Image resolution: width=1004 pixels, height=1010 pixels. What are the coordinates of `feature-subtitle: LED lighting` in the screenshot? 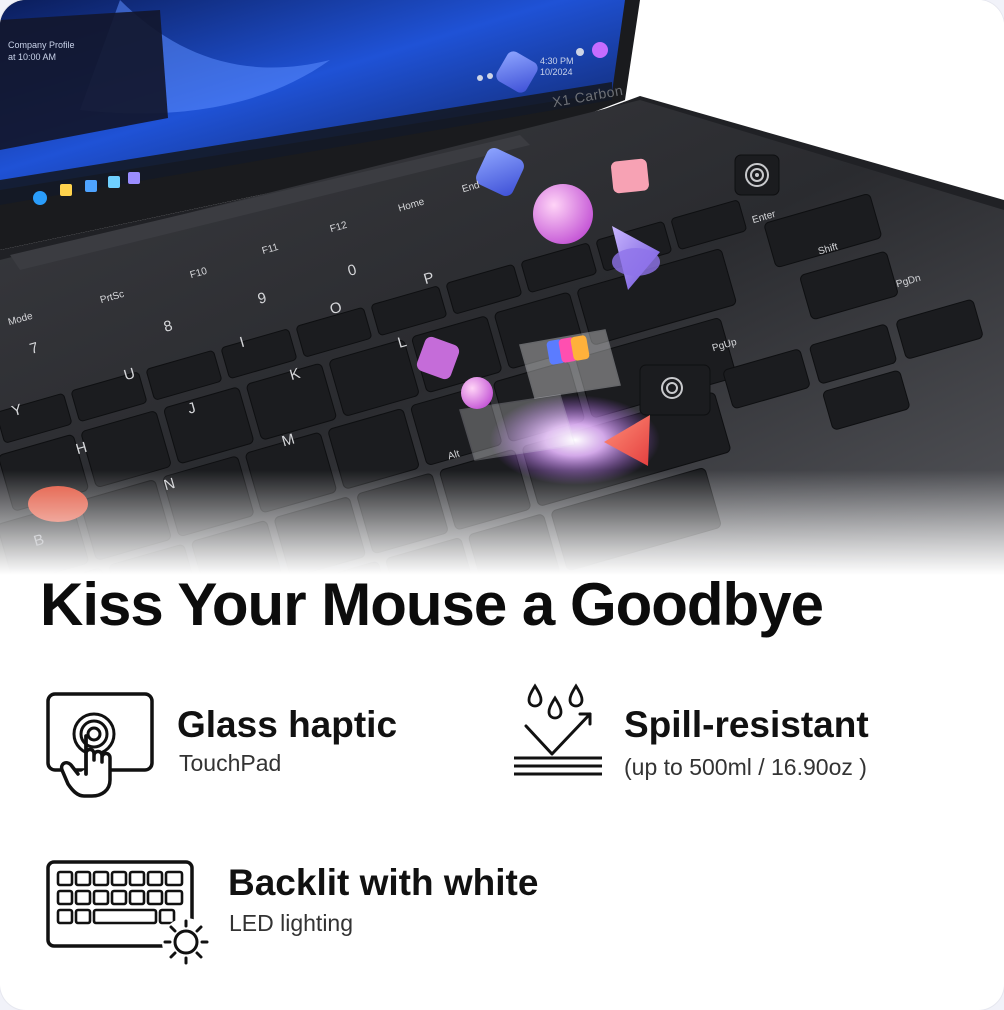 It's located at (291, 923).